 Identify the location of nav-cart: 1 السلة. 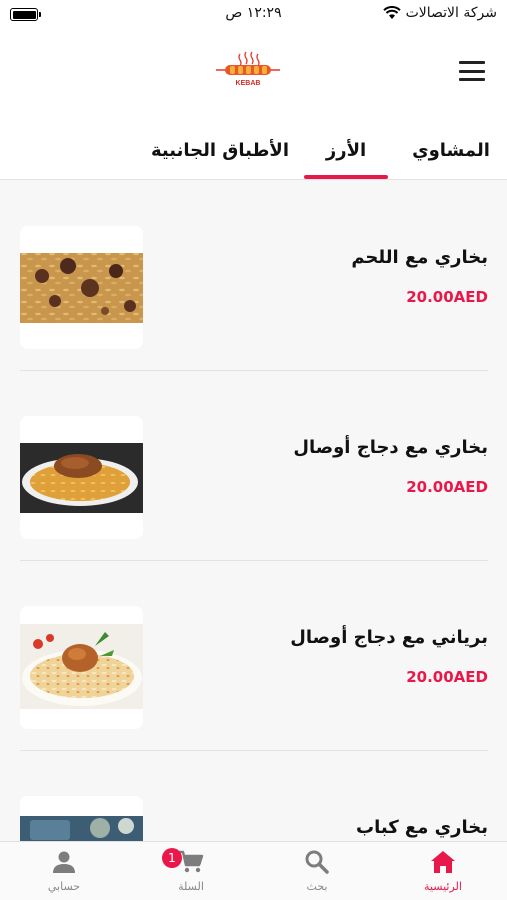
(191, 873).